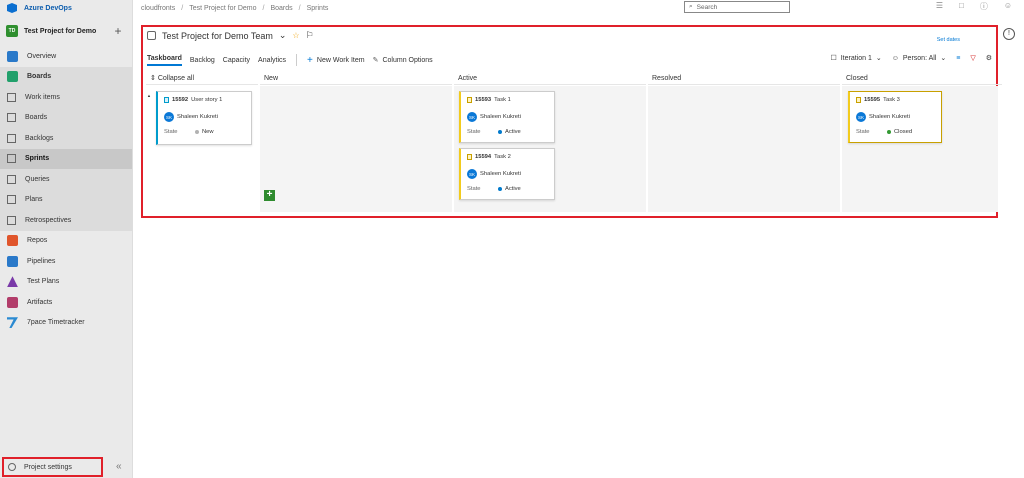 The image size is (1024, 478). Describe the element at coordinates (1009, 34) in the screenshot. I see `info-icon: !` at that location.